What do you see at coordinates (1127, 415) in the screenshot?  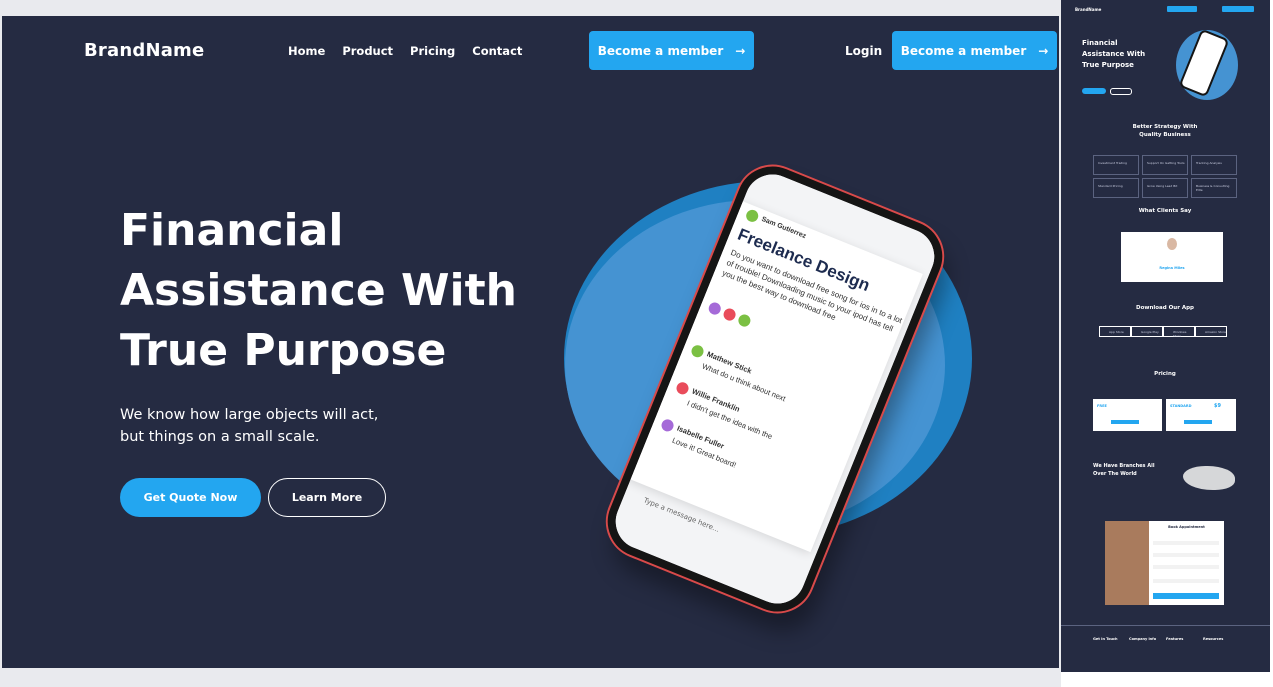 I see `thumb-plan-card: FREE` at bounding box center [1127, 415].